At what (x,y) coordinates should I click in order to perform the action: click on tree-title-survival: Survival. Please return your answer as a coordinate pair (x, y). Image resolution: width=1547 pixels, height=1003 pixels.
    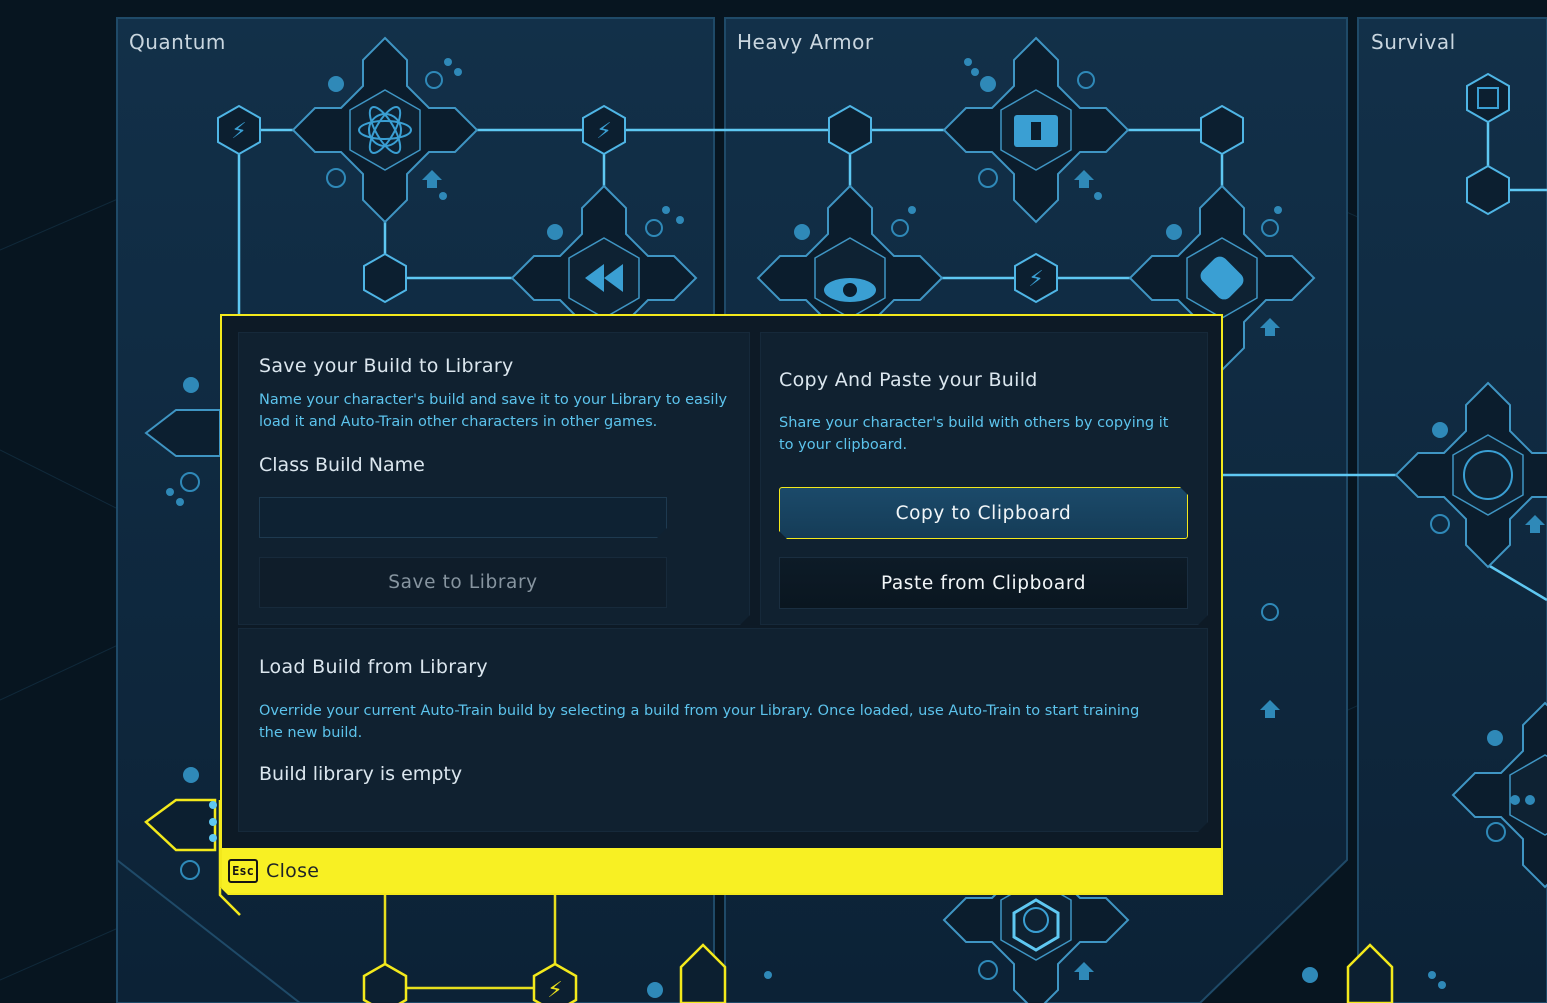
    Looking at the image, I should click on (1413, 42).